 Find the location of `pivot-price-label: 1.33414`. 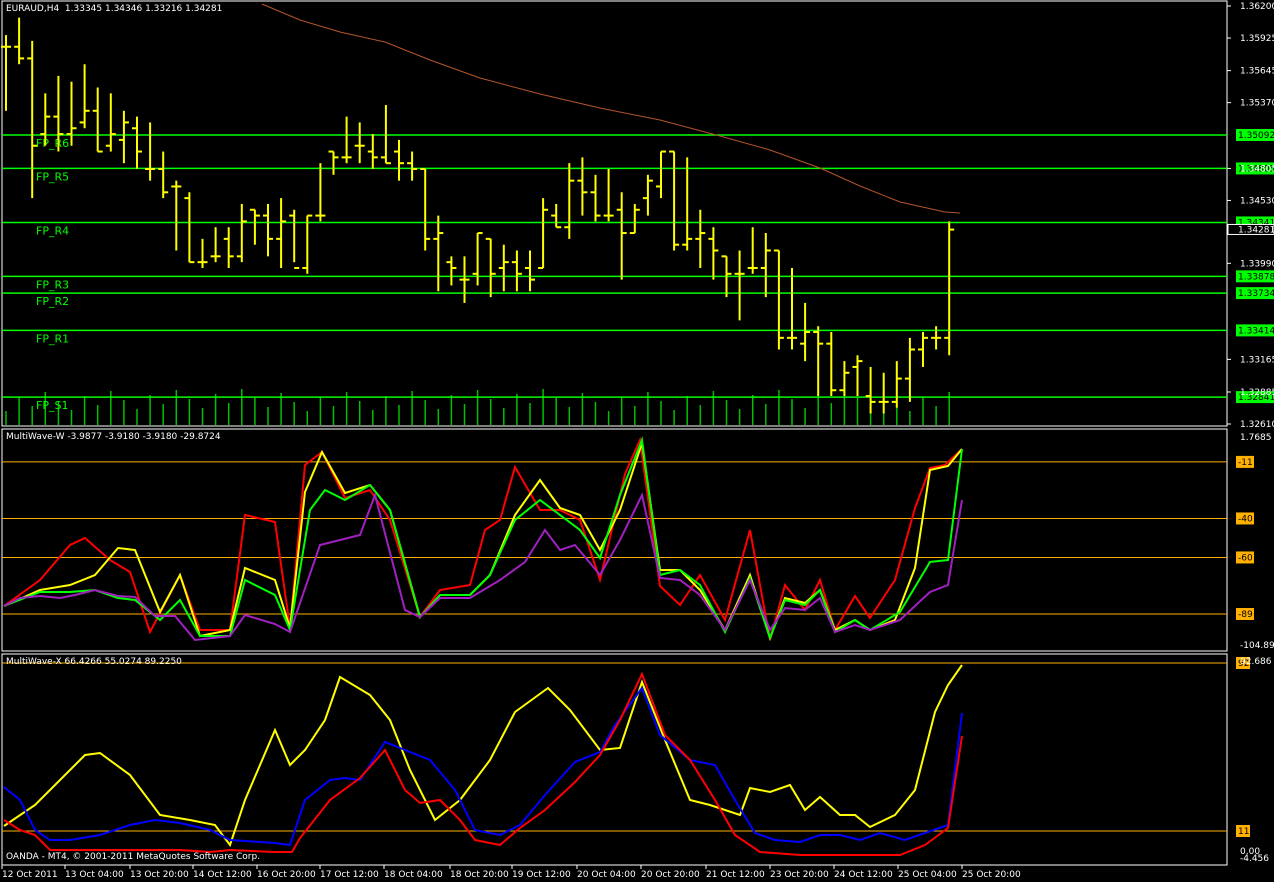

pivot-price-label: 1.33414 is located at coordinates (1256, 331).